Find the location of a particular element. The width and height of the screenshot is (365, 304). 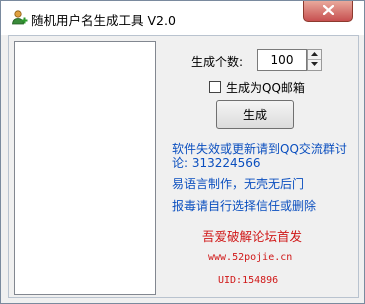

generate-button: 生成 is located at coordinates (255, 114).